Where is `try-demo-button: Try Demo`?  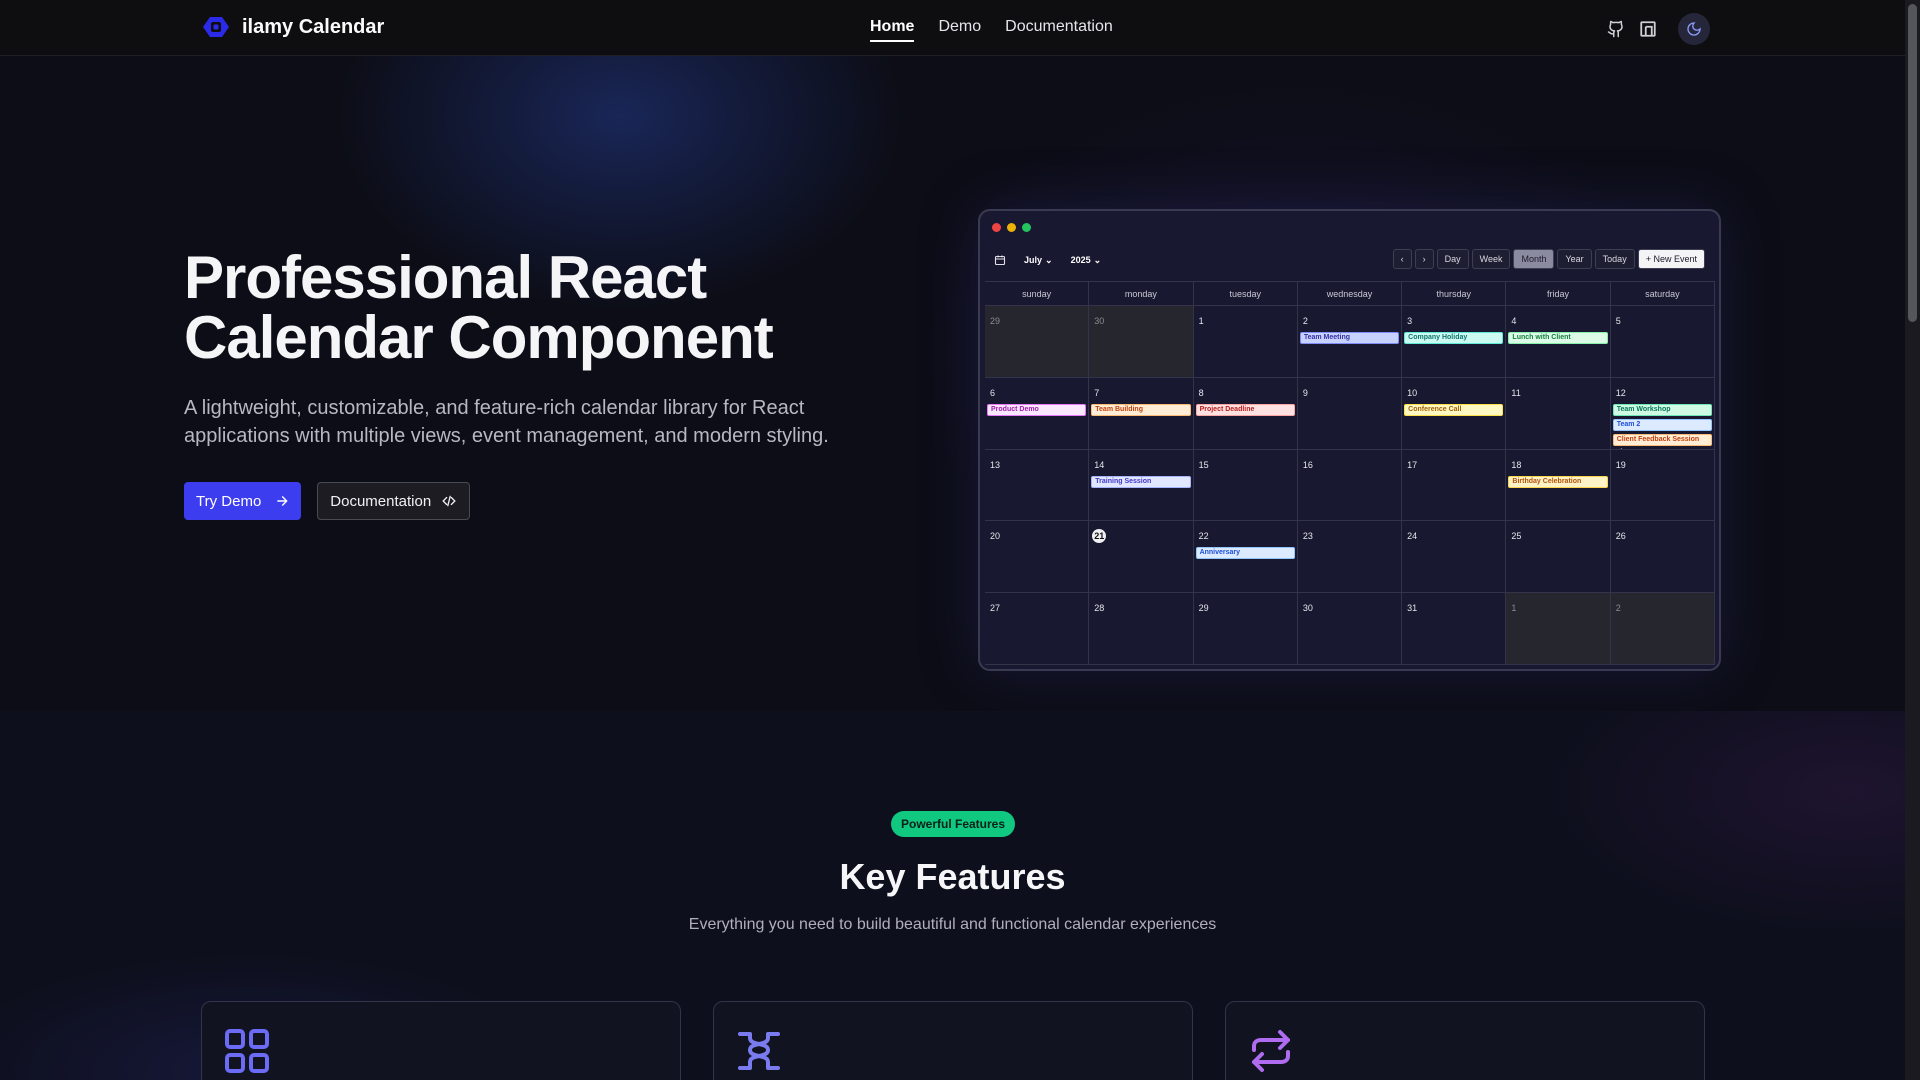 try-demo-button: Try Demo is located at coordinates (243, 501).